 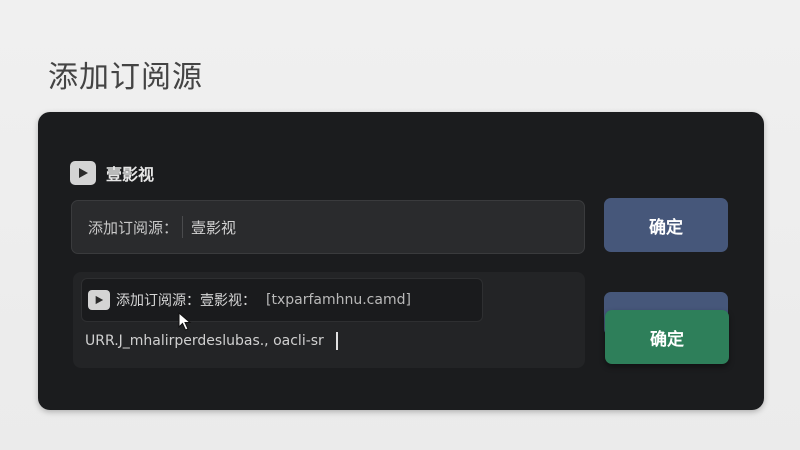 What do you see at coordinates (328, 227) in the screenshot?
I see `subscription-input-field: 添加订阅源： 壹影视` at bounding box center [328, 227].